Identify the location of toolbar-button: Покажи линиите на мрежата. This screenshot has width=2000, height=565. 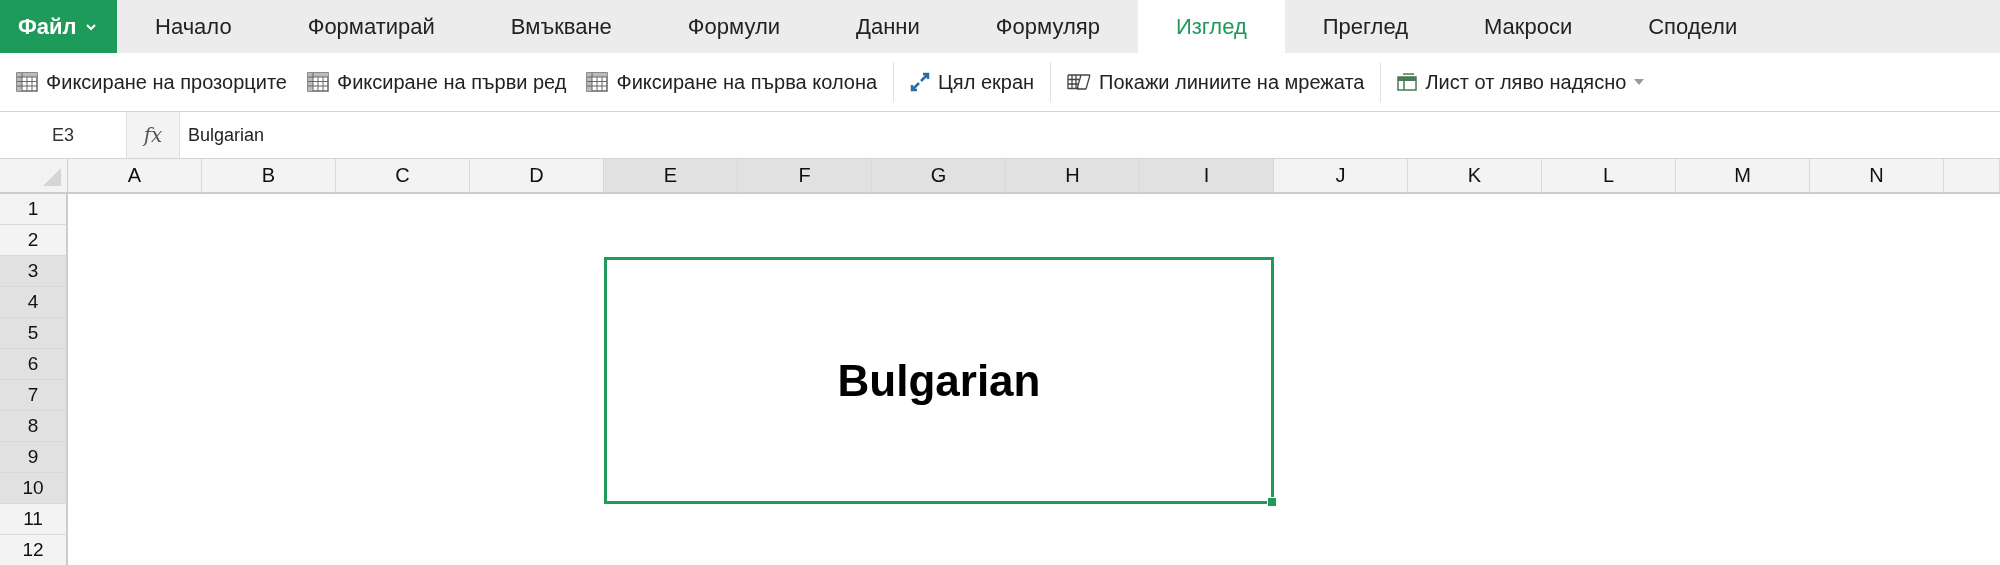
(1216, 82).